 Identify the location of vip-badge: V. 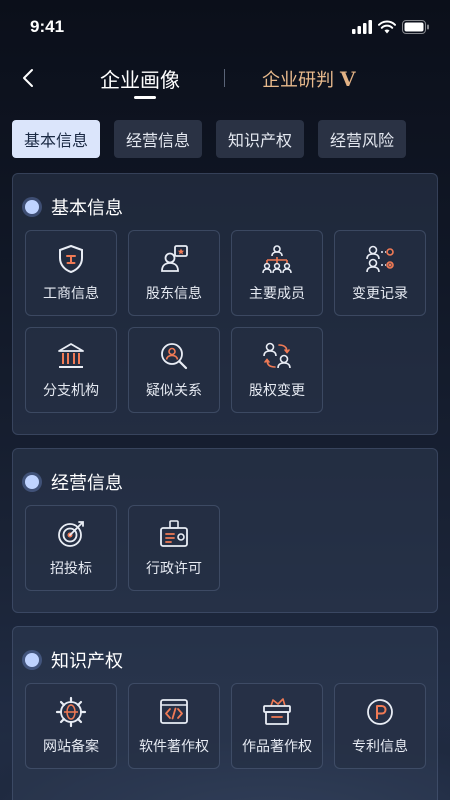
(348, 79).